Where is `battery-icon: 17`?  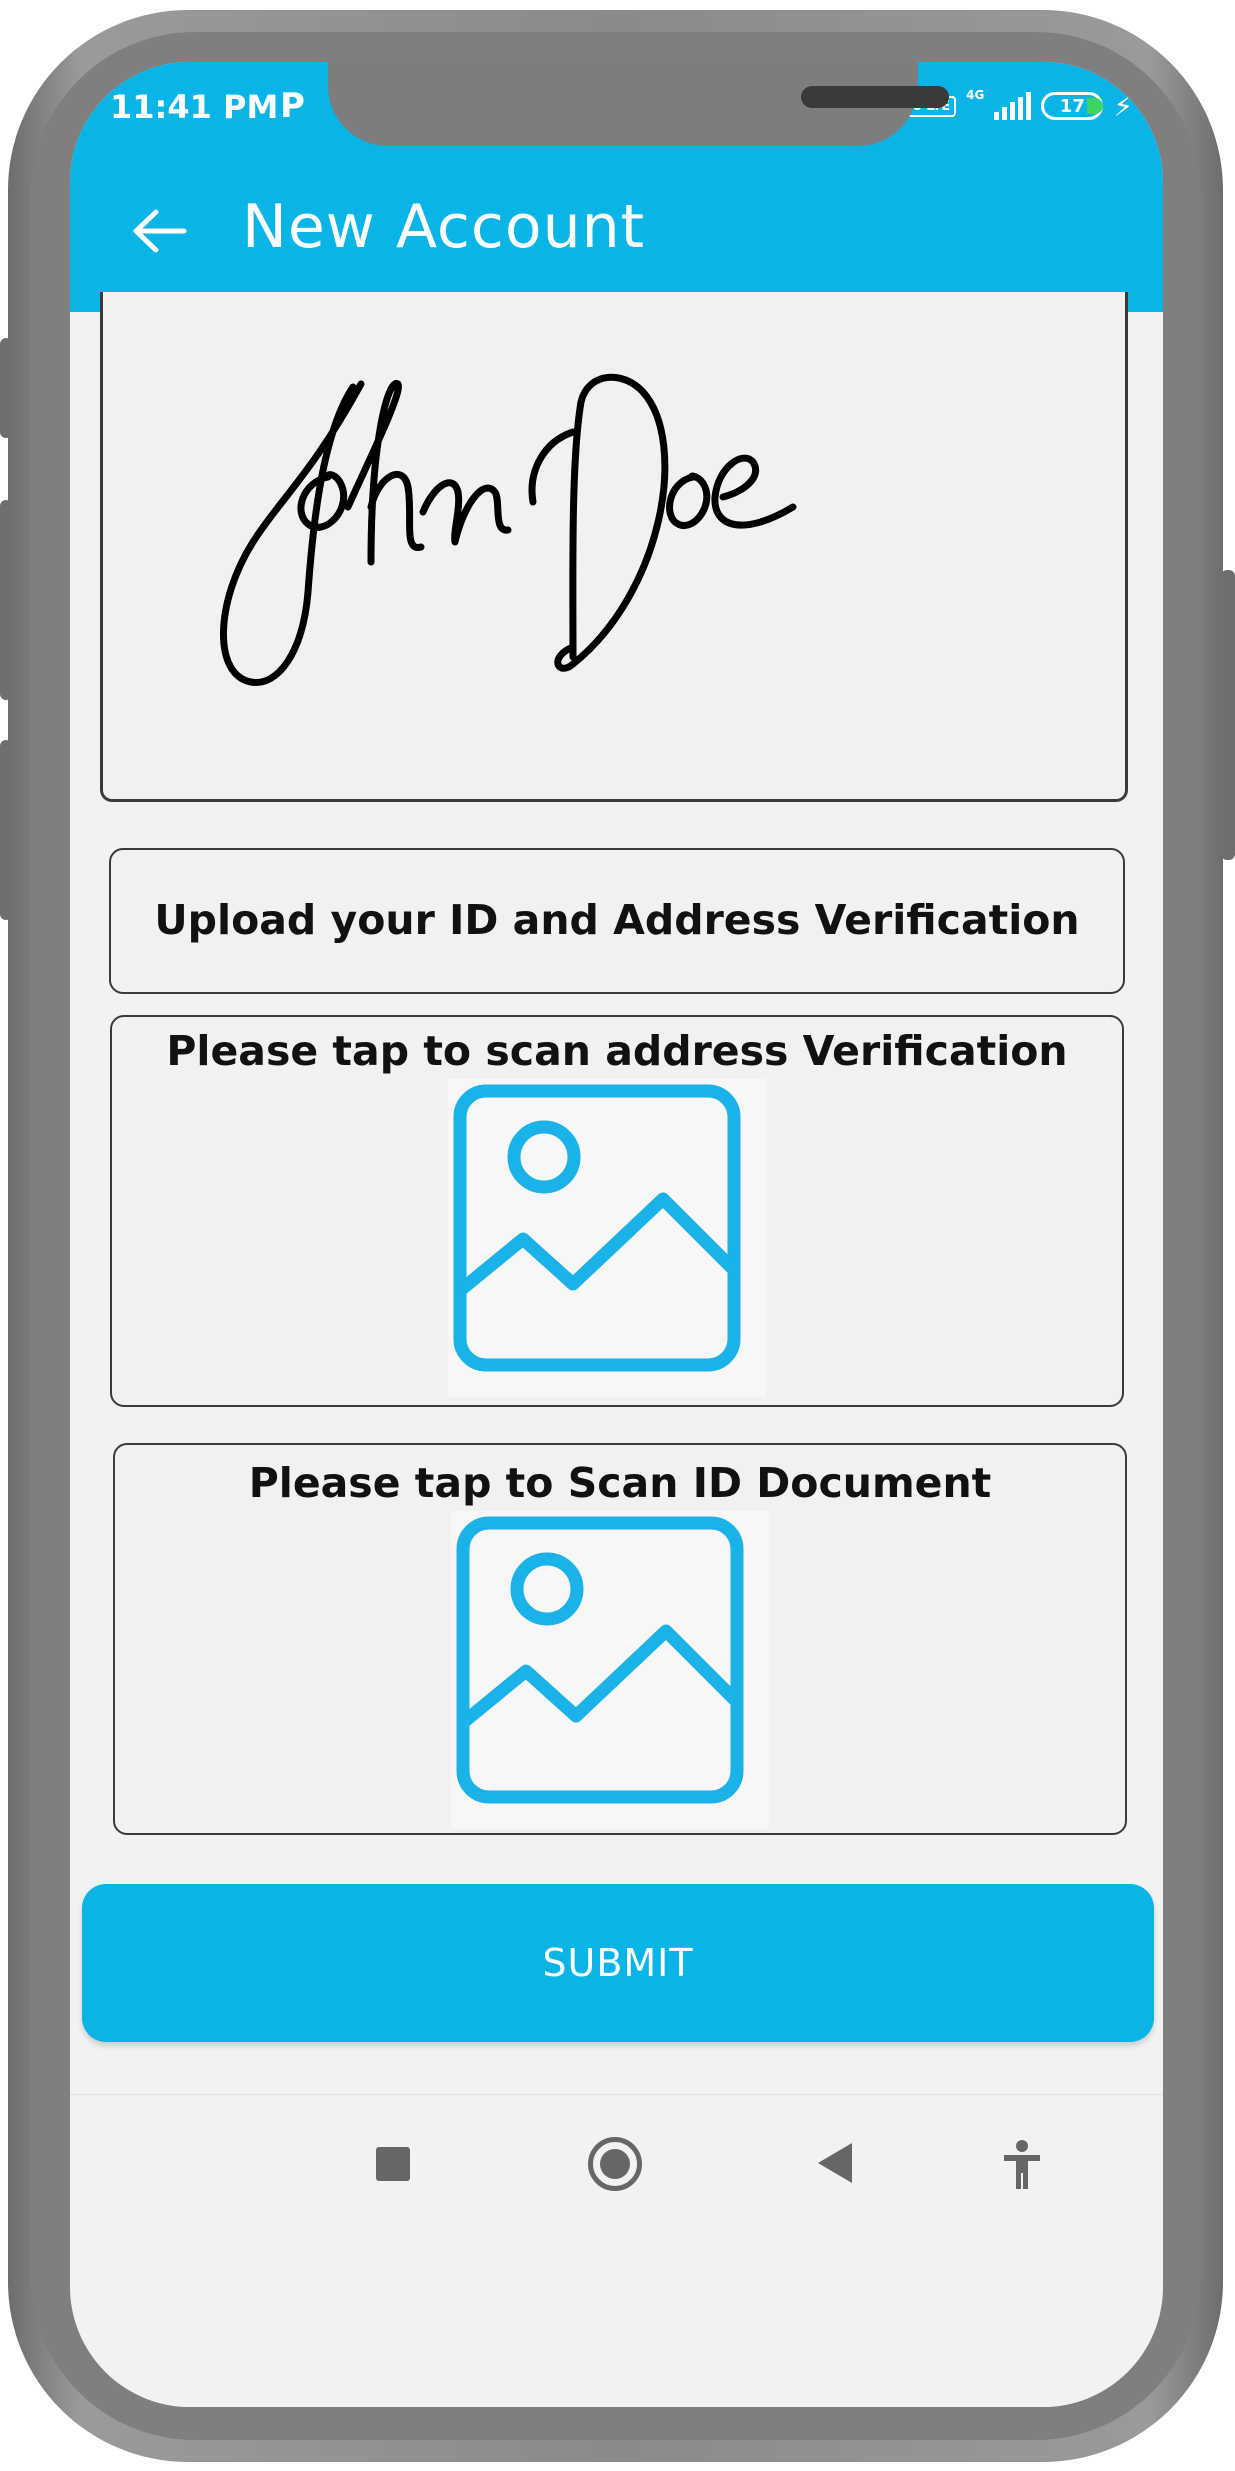
battery-icon: 17 is located at coordinates (1072, 106).